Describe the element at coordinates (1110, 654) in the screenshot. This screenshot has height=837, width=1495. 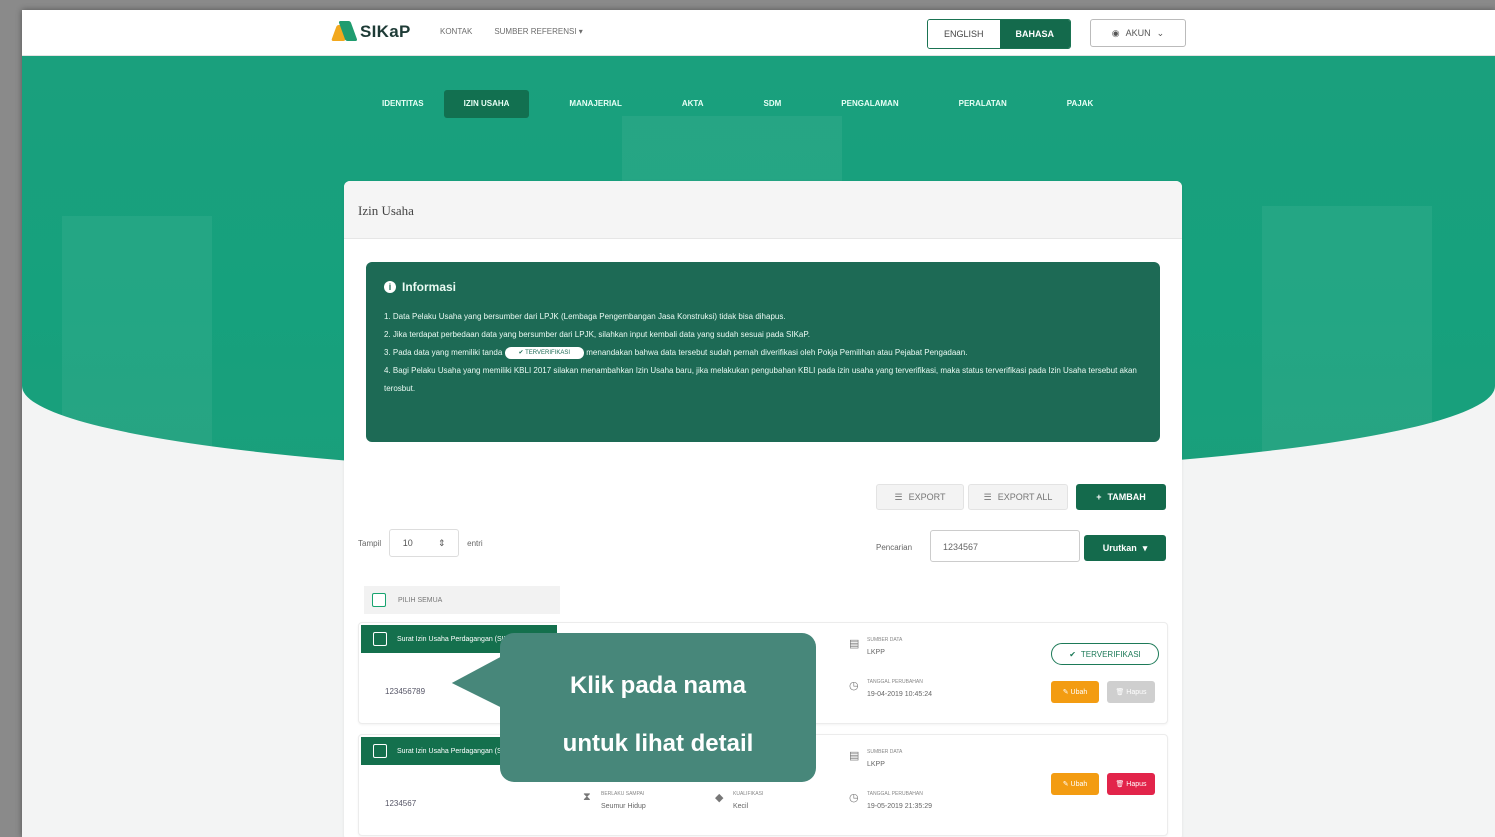
I see `verified-label: TERVERIFIKASI` at that location.